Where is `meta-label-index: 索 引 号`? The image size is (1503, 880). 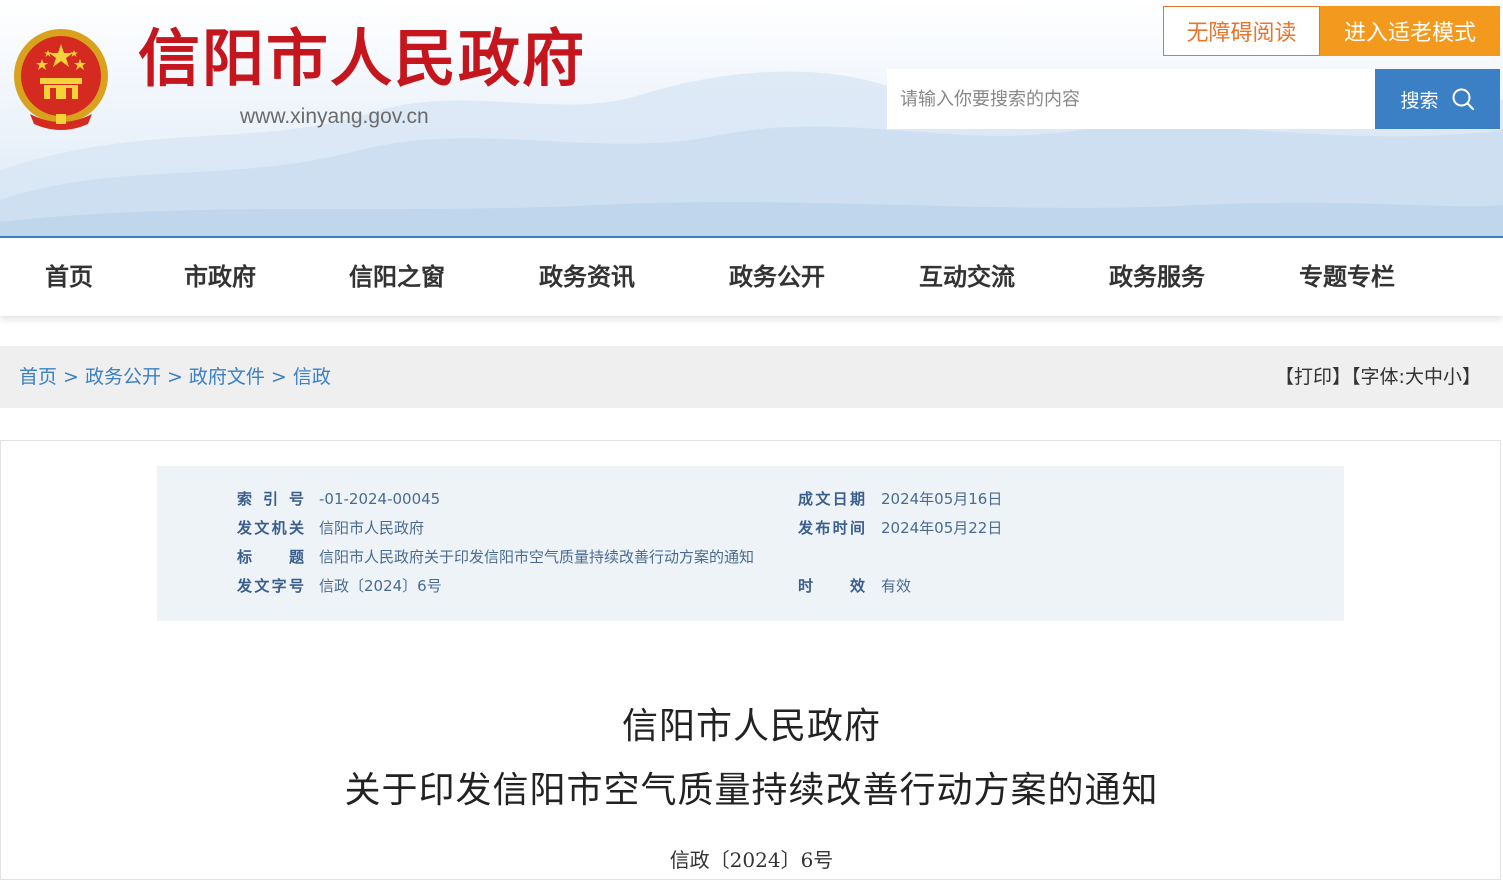 meta-label-index: 索 引 号 is located at coordinates (270, 499).